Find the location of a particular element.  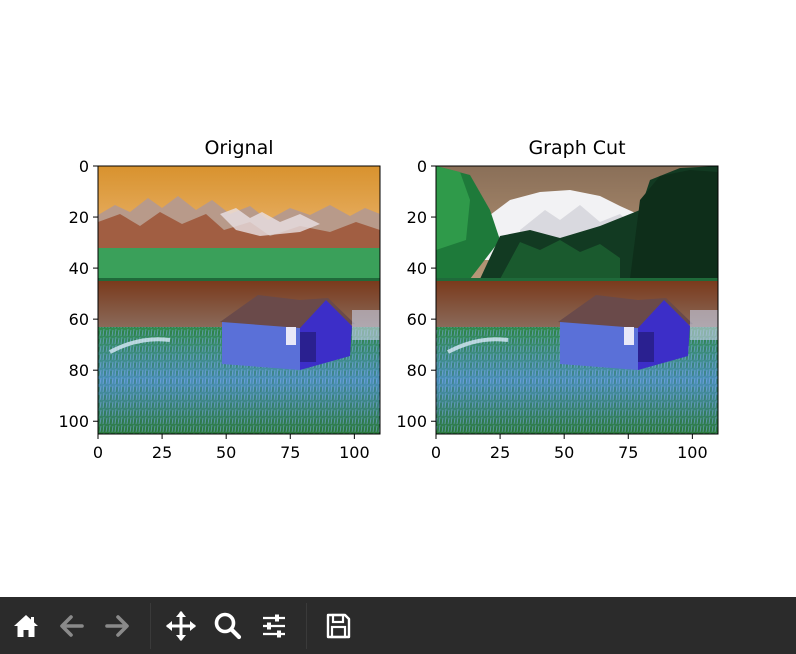

back-arrow-icon is located at coordinates (72, 626).